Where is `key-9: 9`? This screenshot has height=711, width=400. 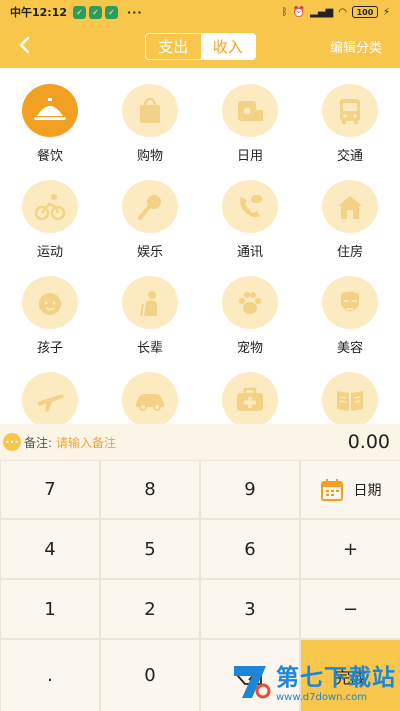
key-9: 9 is located at coordinates (250, 489).